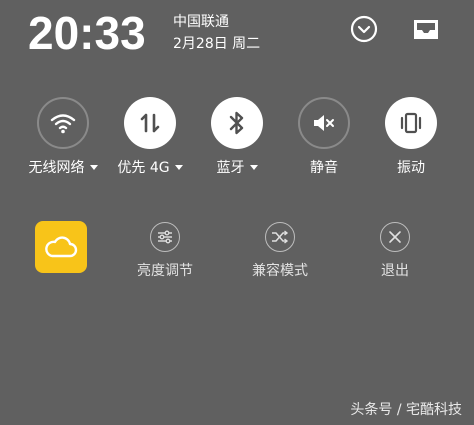 This screenshot has height=425, width=474. I want to click on toggle-vibrate: 振动, so click(411, 137).